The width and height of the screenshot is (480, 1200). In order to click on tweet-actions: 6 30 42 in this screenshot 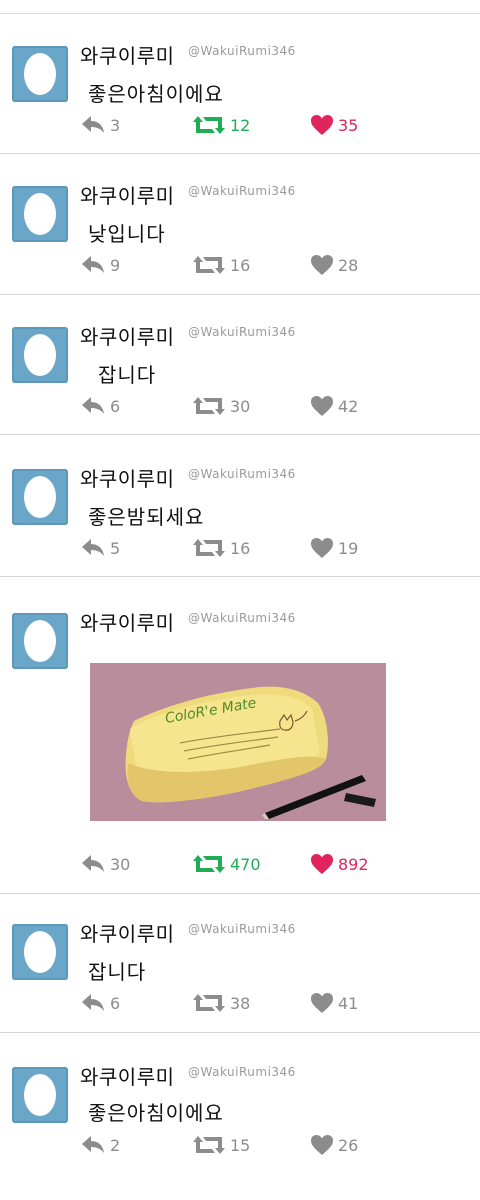, I will do `click(240, 406)`.